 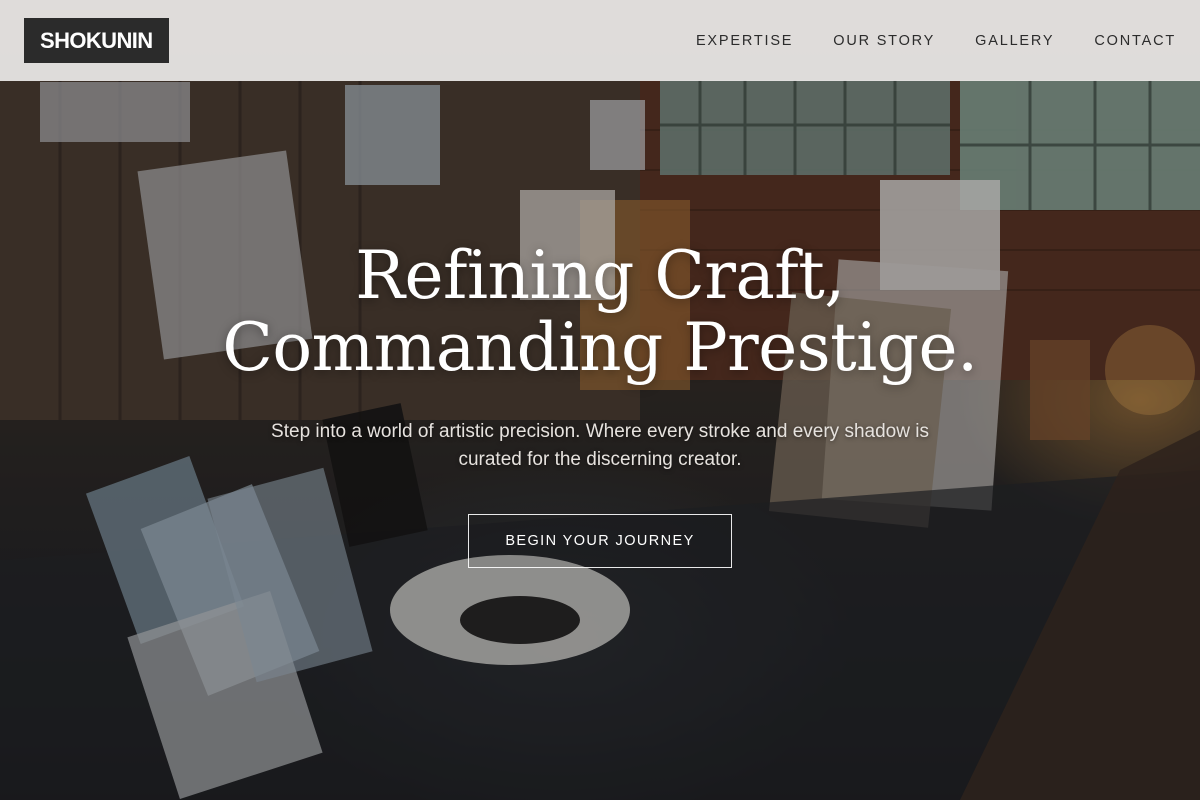 I want to click on hero-headline-line-1: Refining Craft,, so click(x=600, y=275).